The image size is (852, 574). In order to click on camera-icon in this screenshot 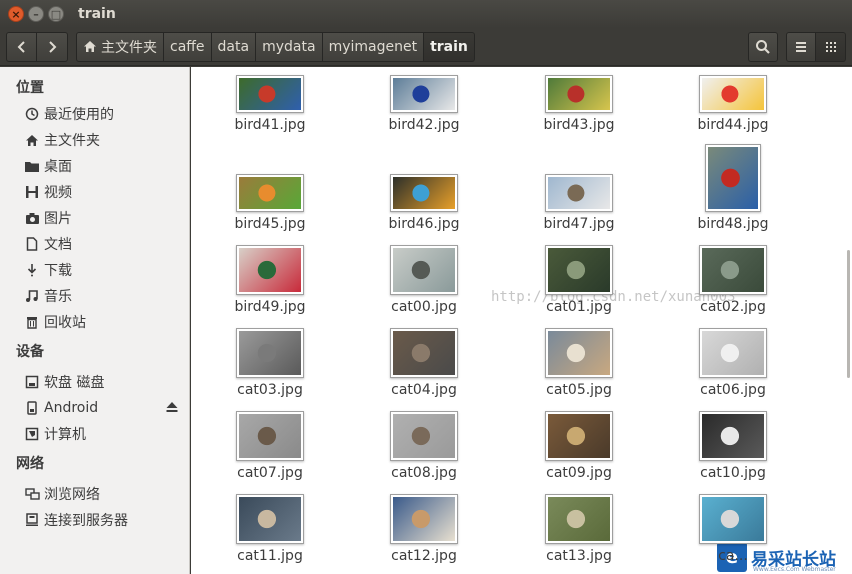, I will do `click(32, 218)`.